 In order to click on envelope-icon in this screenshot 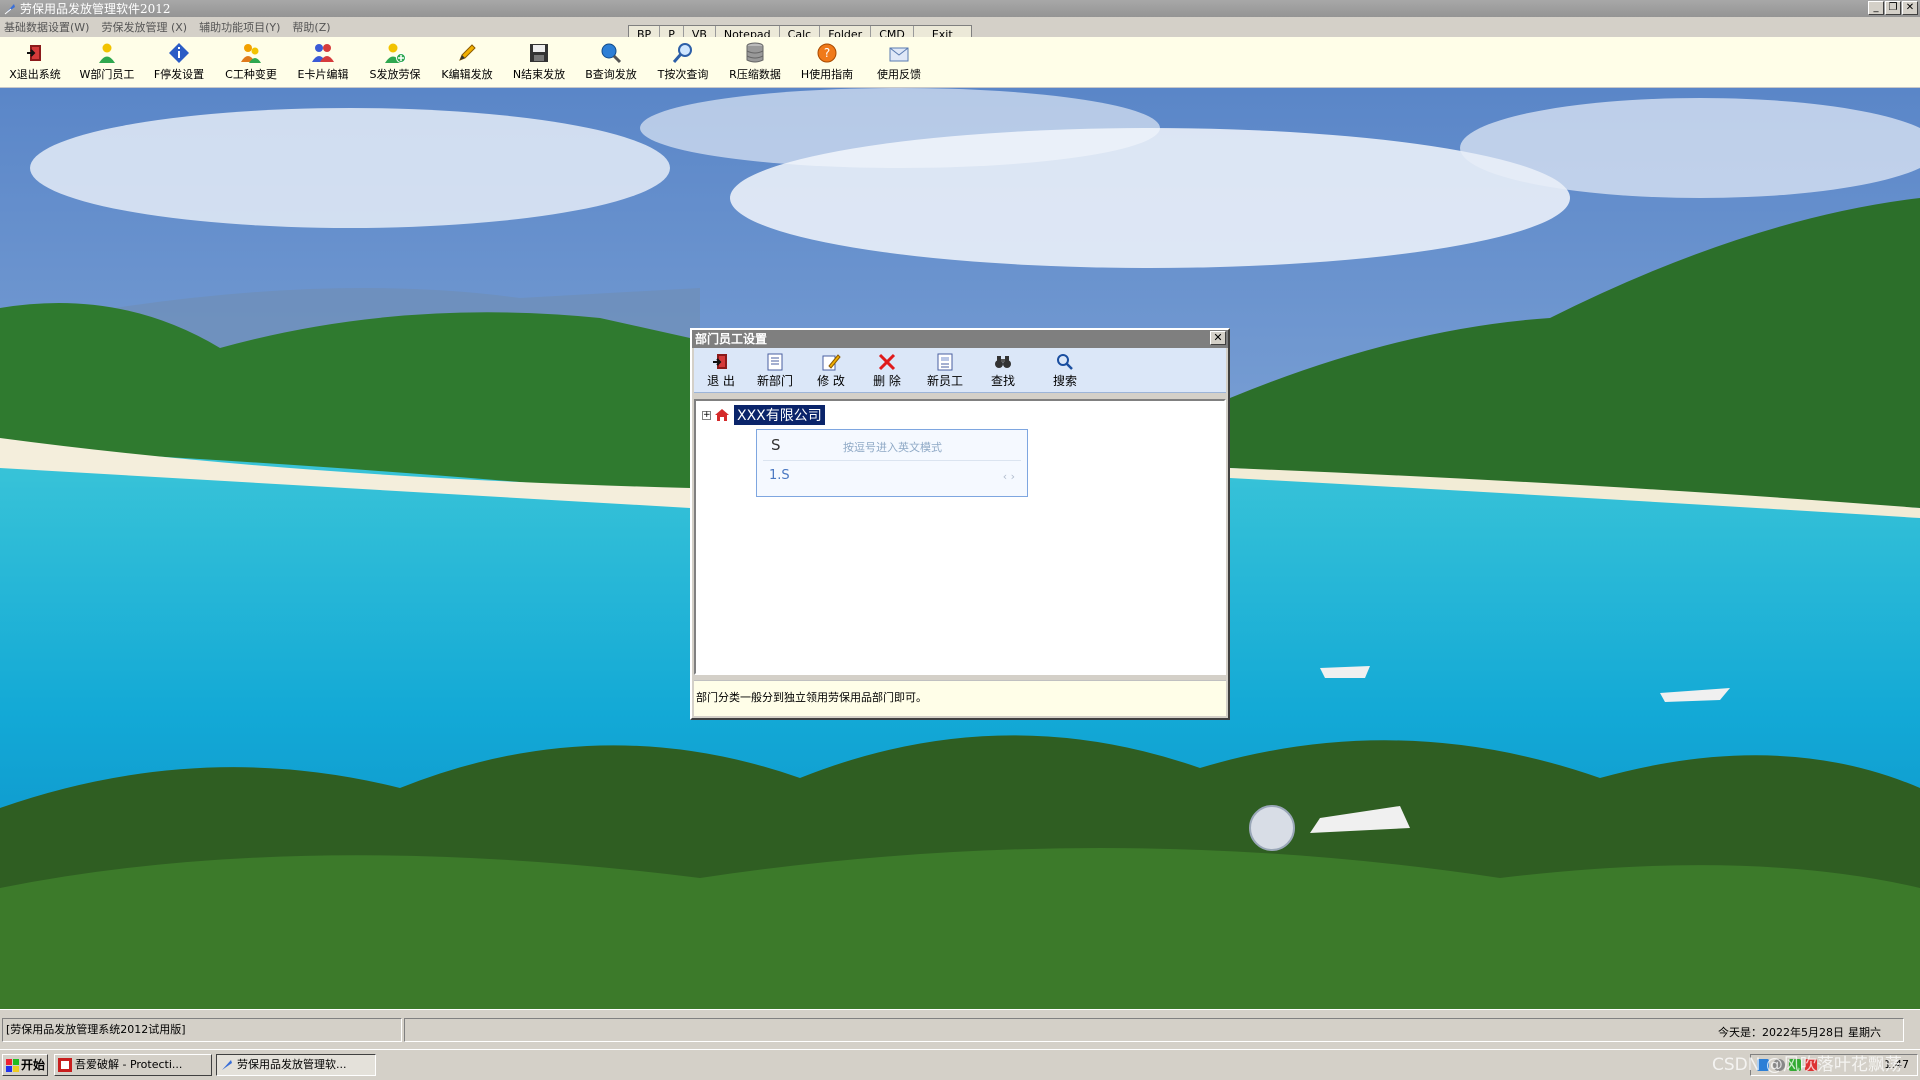, I will do `click(899, 54)`.